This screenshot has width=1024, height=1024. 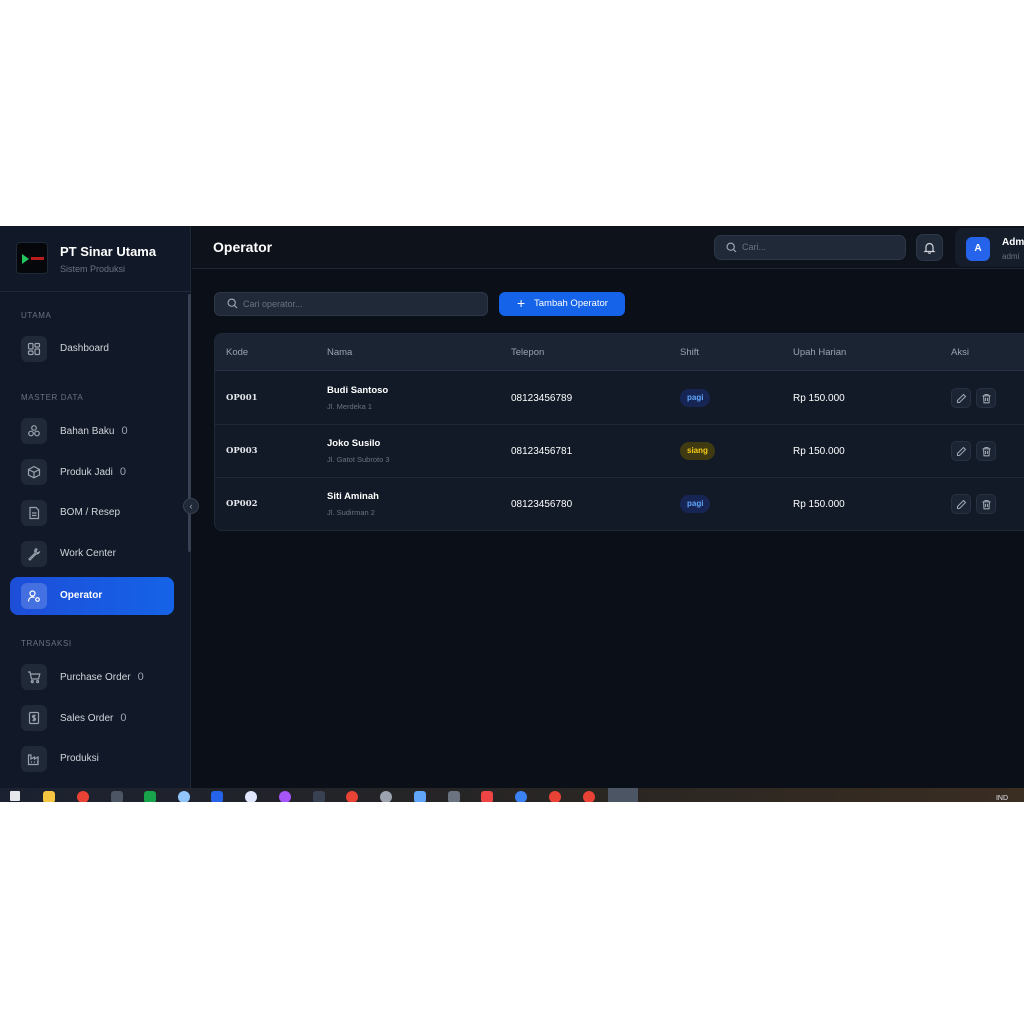 What do you see at coordinates (978, 249) in the screenshot?
I see `avatar: A` at bounding box center [978, 249].